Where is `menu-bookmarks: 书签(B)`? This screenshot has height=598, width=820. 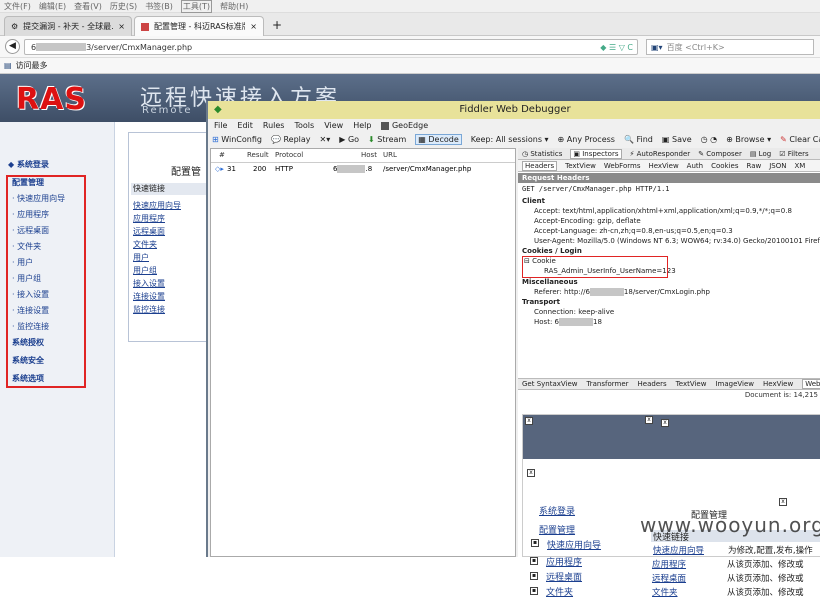 menu-bookmarks: 书签(B) is located at coordinates (159, 6).